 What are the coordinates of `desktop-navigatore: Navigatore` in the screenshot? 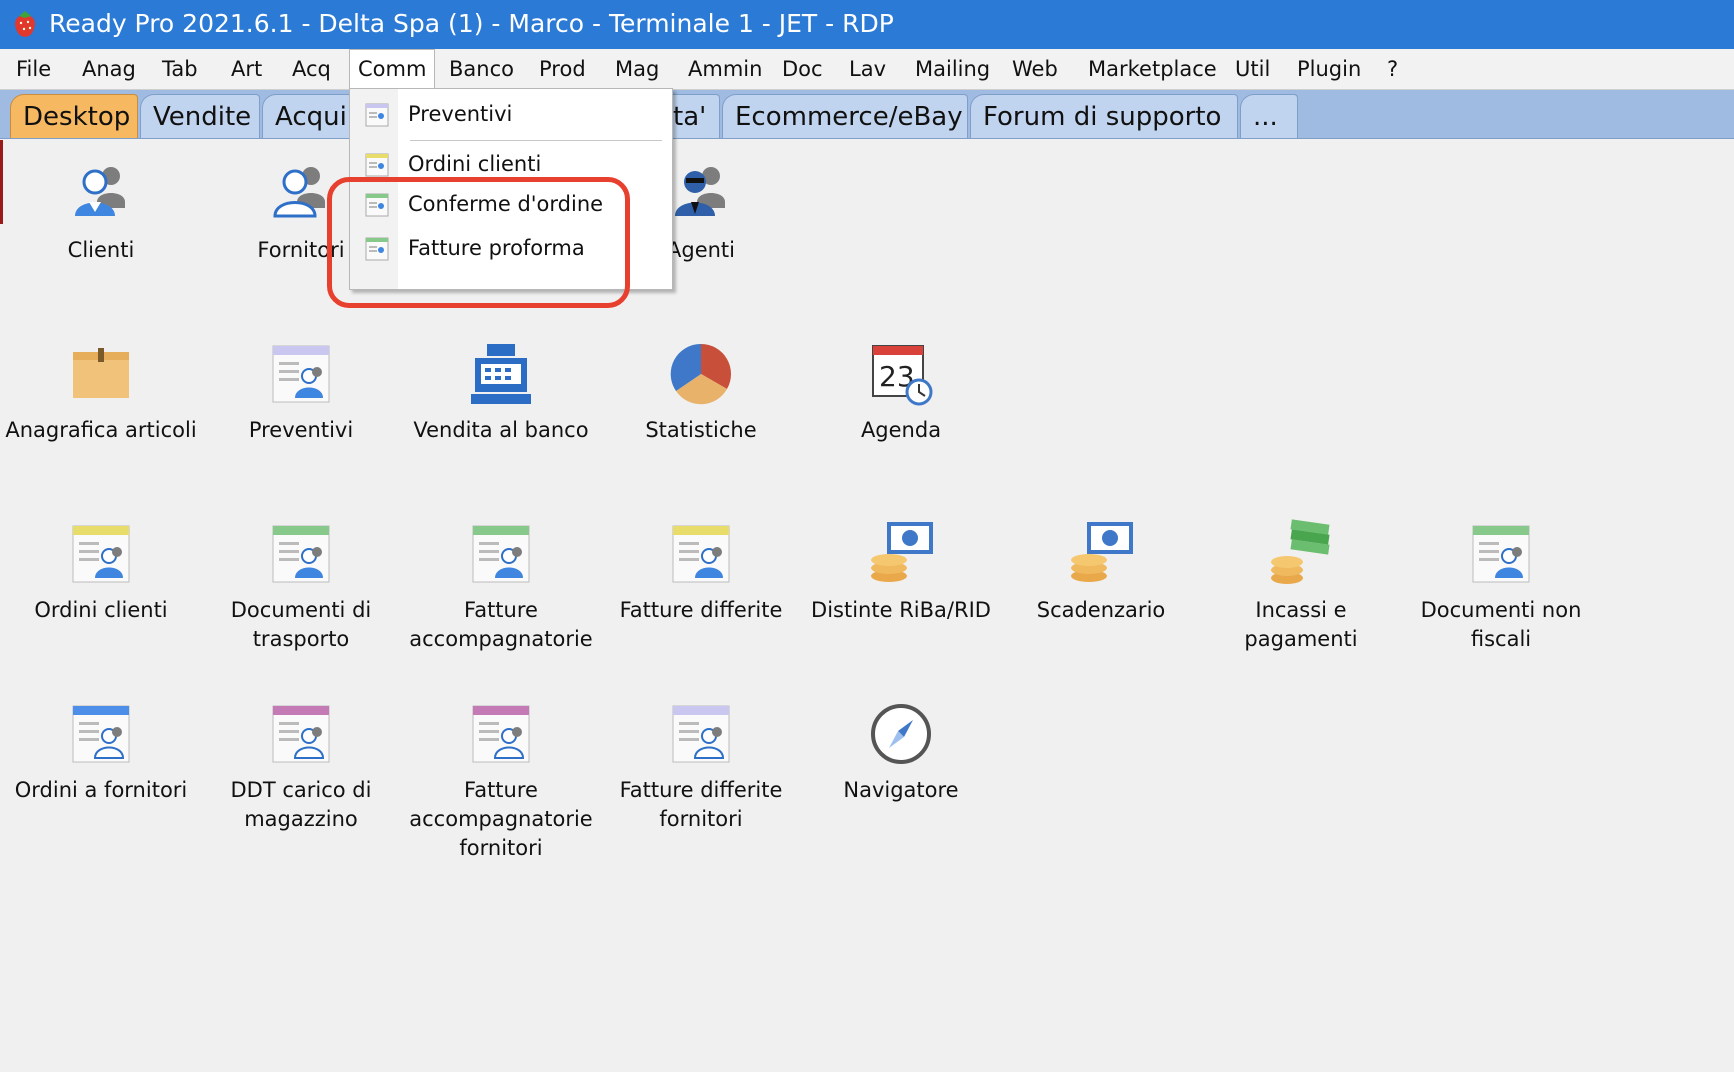 It's located at (901, 751).